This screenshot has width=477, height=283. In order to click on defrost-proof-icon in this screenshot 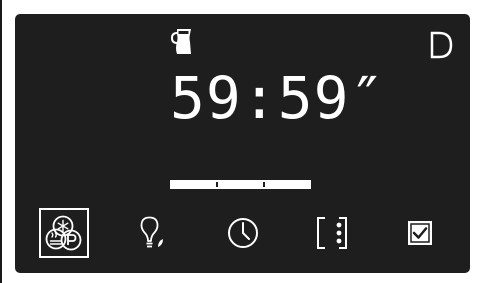, I will do `click(64, 233)`.